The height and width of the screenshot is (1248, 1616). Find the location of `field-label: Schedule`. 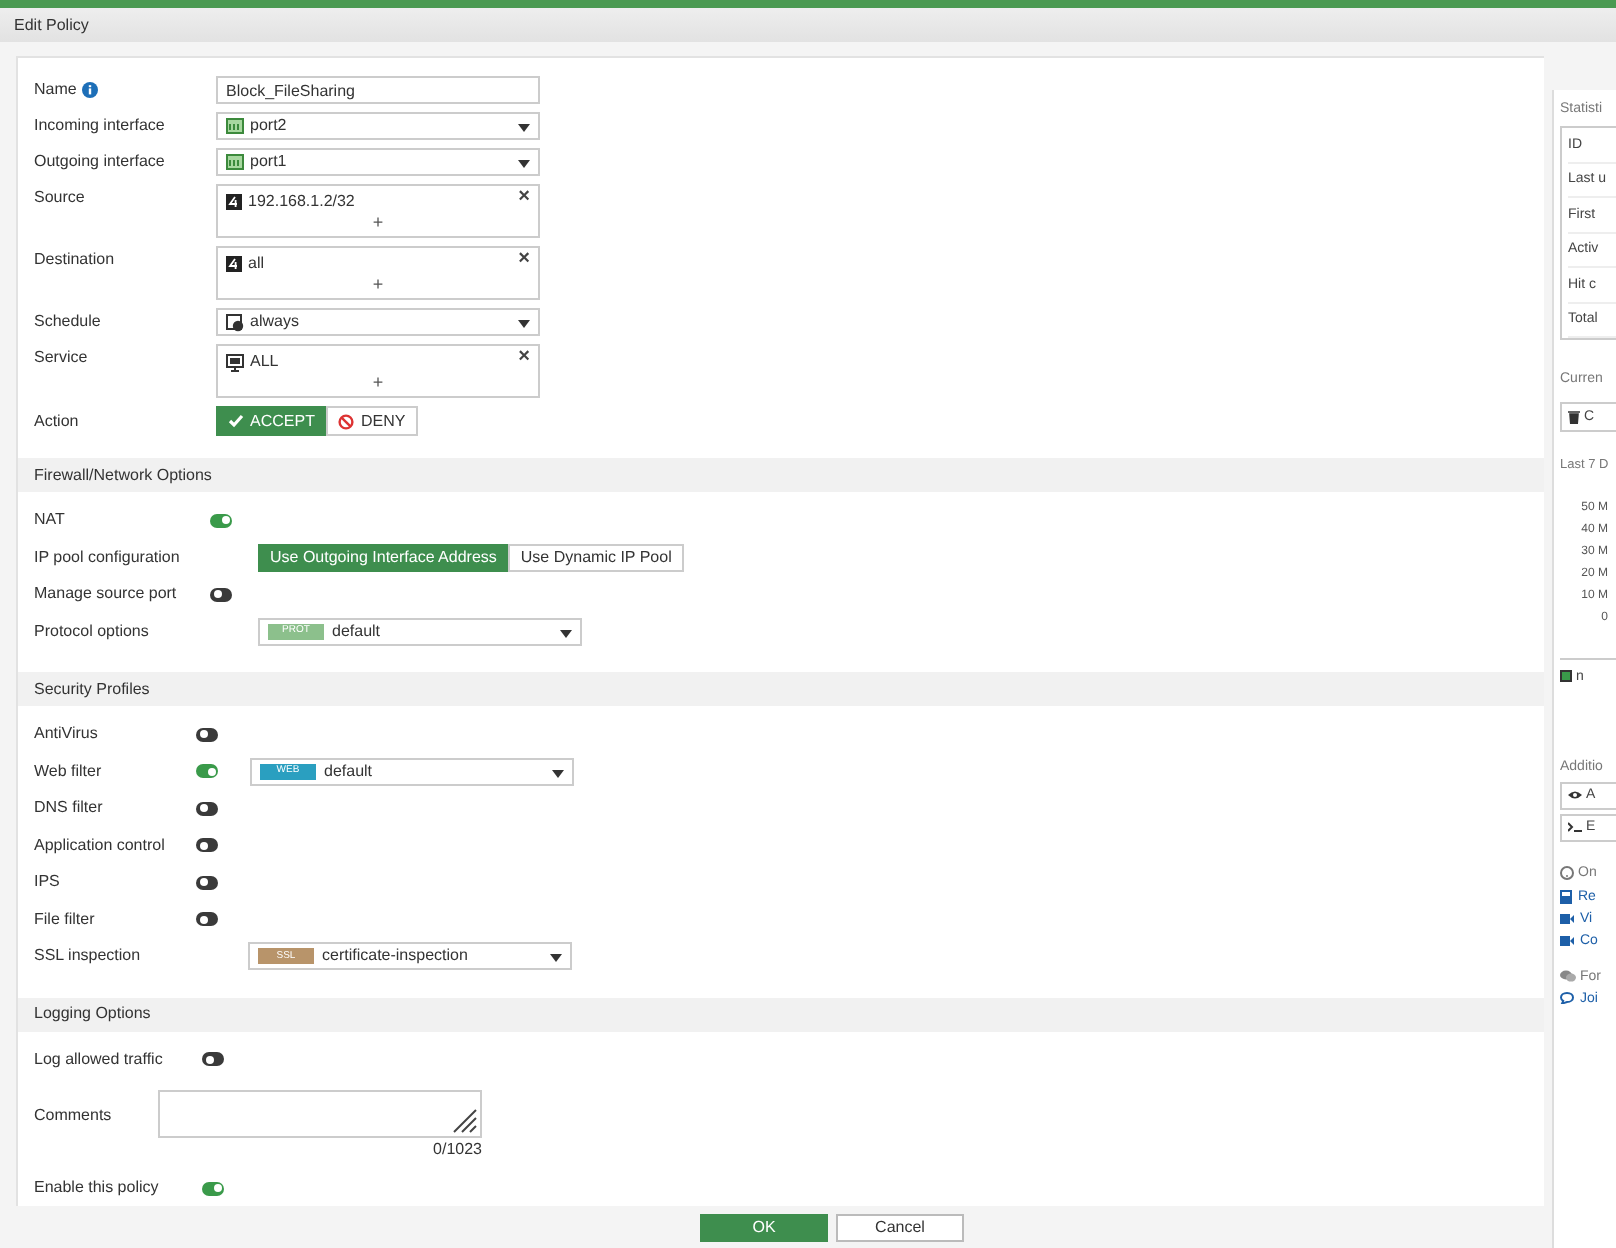

field-label: Schedule is located at coordinates (67, 322).